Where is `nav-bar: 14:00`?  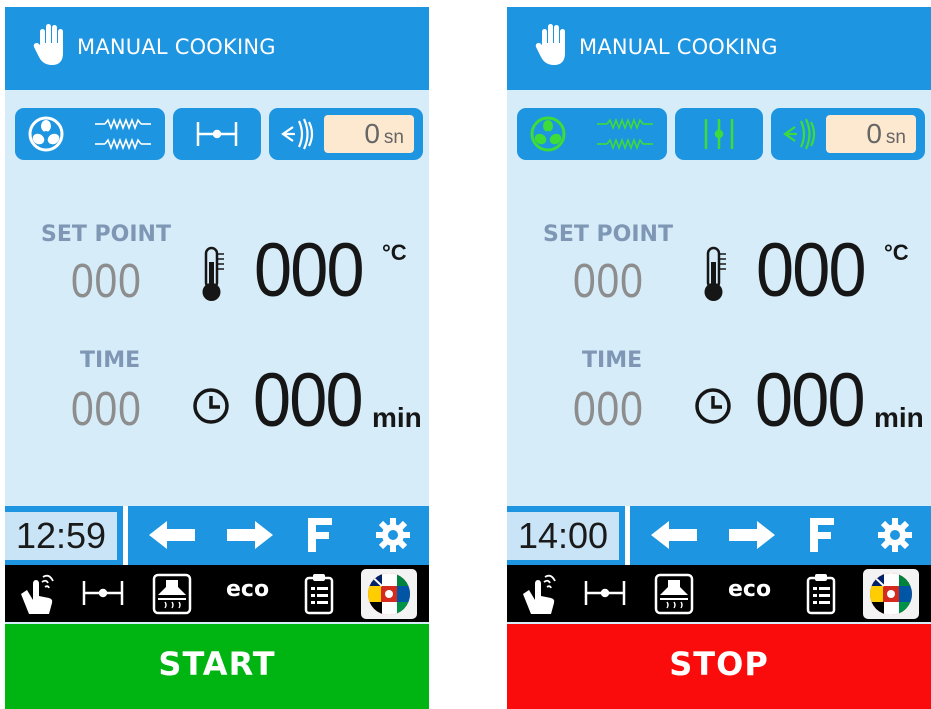
nav-bar: 14:00 is located at coordinates (719, 535).